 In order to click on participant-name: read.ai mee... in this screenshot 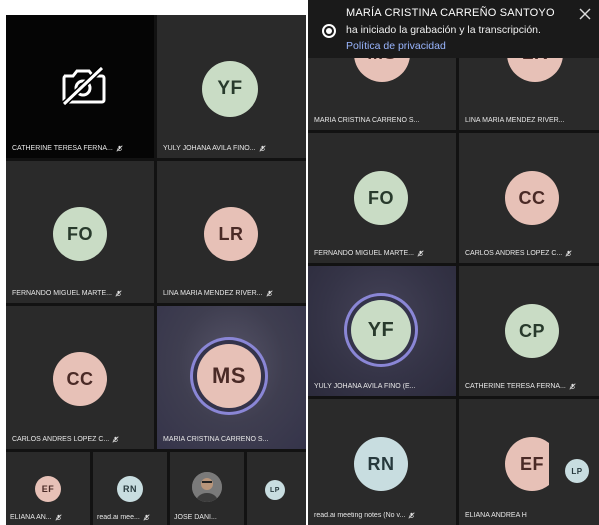, I will do `click(130, 517)`.